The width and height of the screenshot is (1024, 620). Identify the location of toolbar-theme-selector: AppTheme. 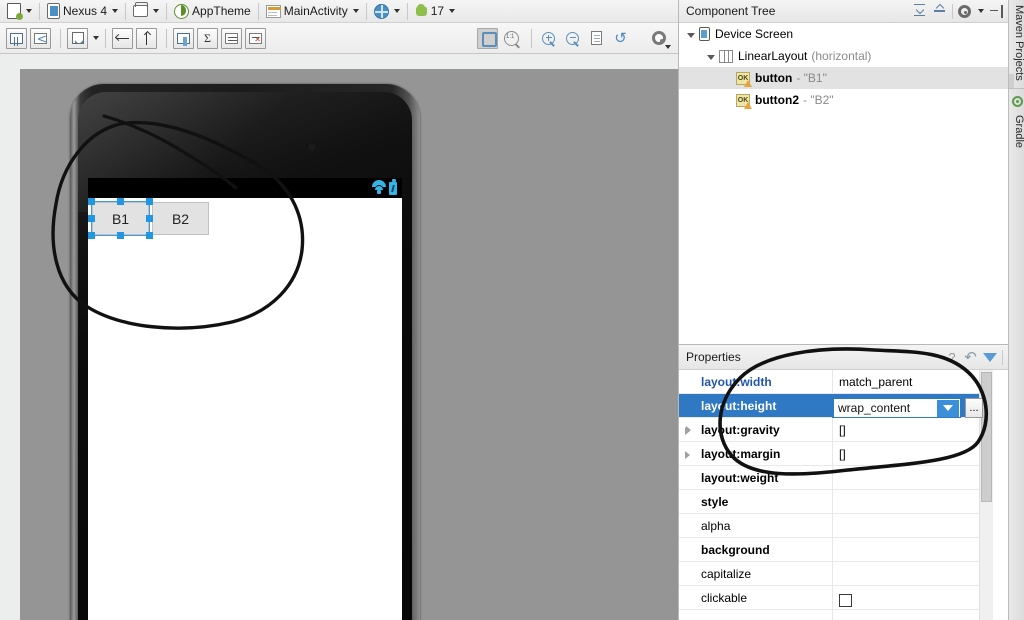
(212, 11).